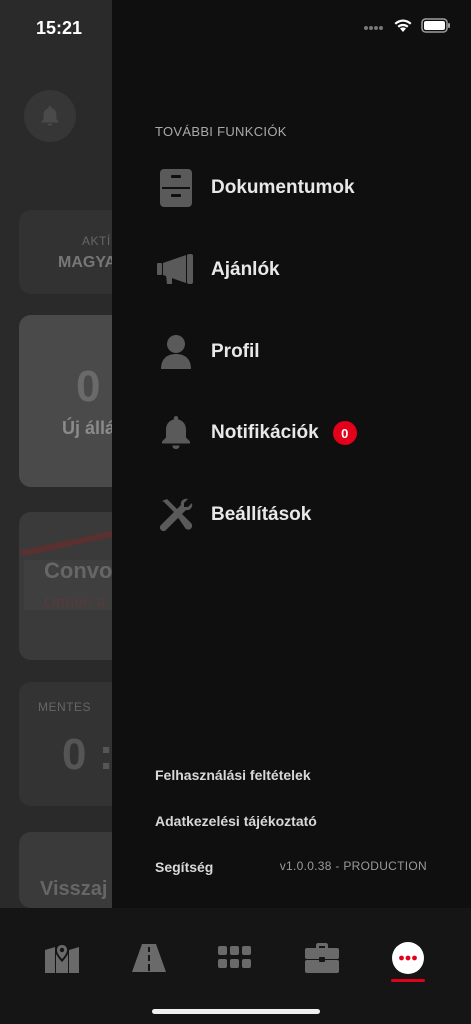  Describe the element at coordinates (436, 28) in the screenshot. I see `battery-icon` at that location.